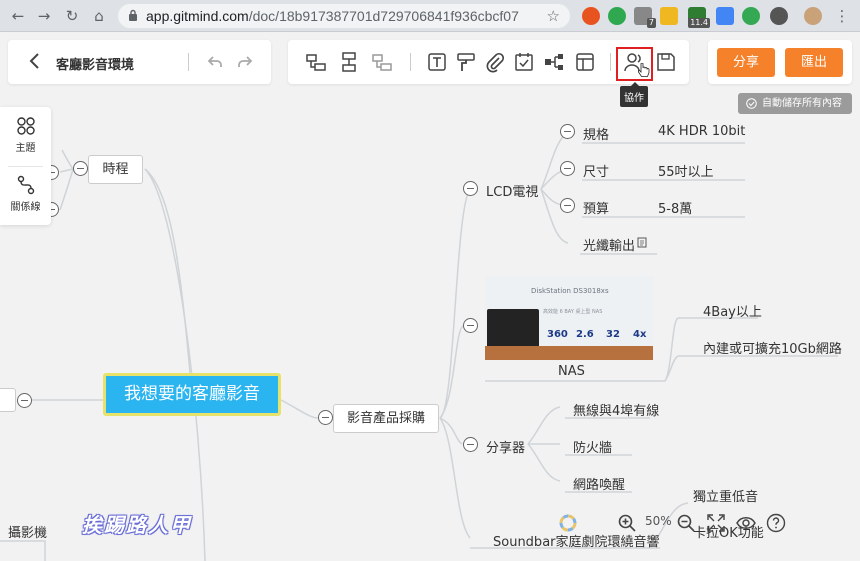 The width and height of the screenshot is (860, 561). What do you see at coordinates (772, 347) in the screenshot?
I see `nas-child: 內建或可擴充10Gb網路` at bounding box center [772, 347].